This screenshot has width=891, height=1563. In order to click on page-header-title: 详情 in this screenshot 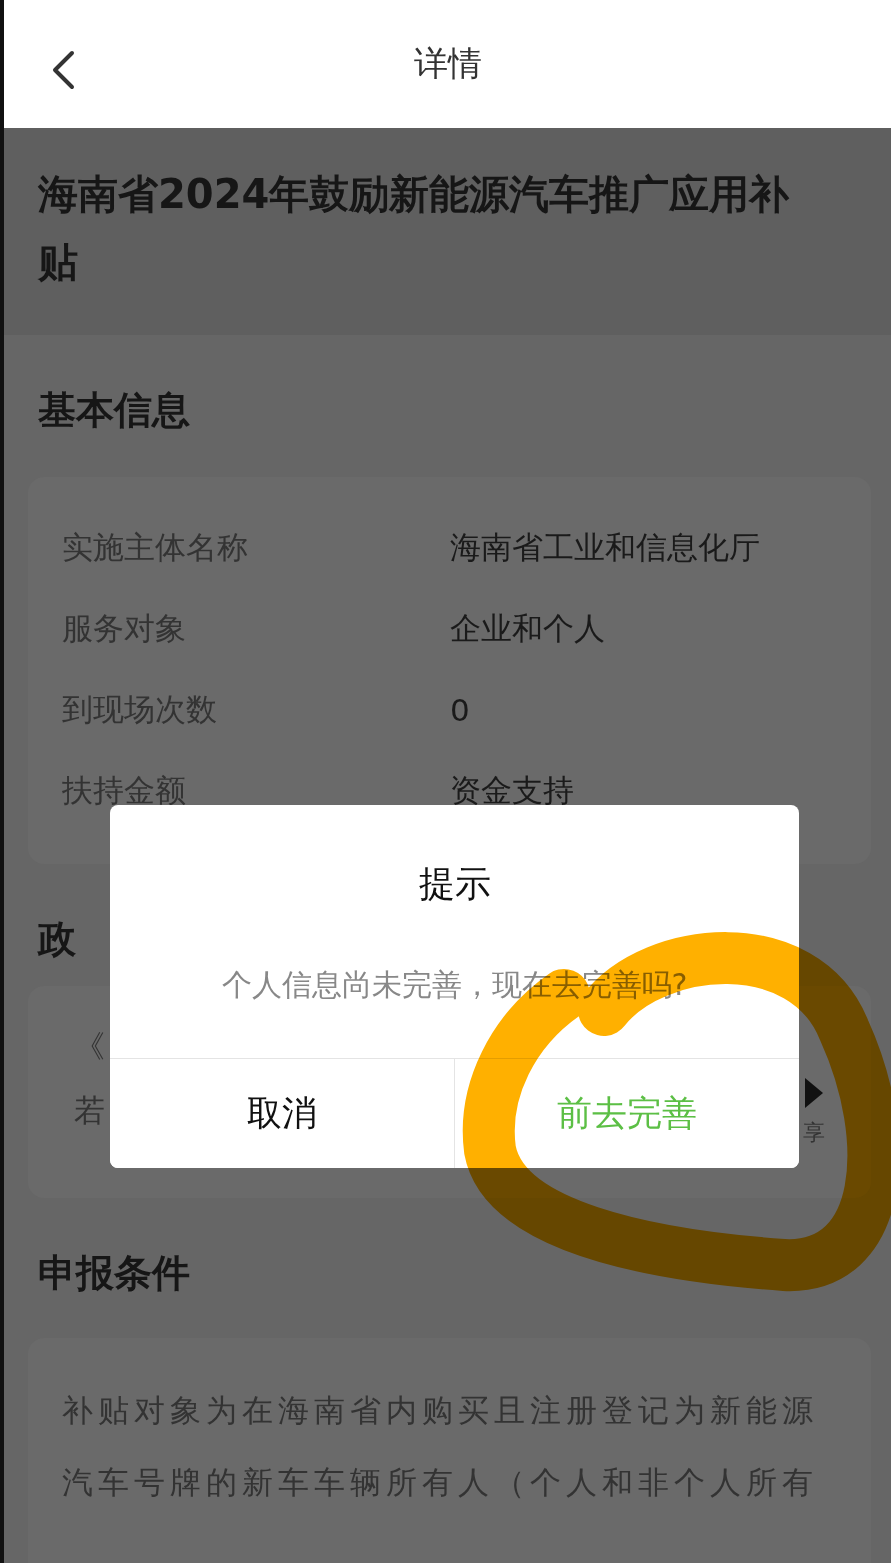, I will do `click(447, 63)`.